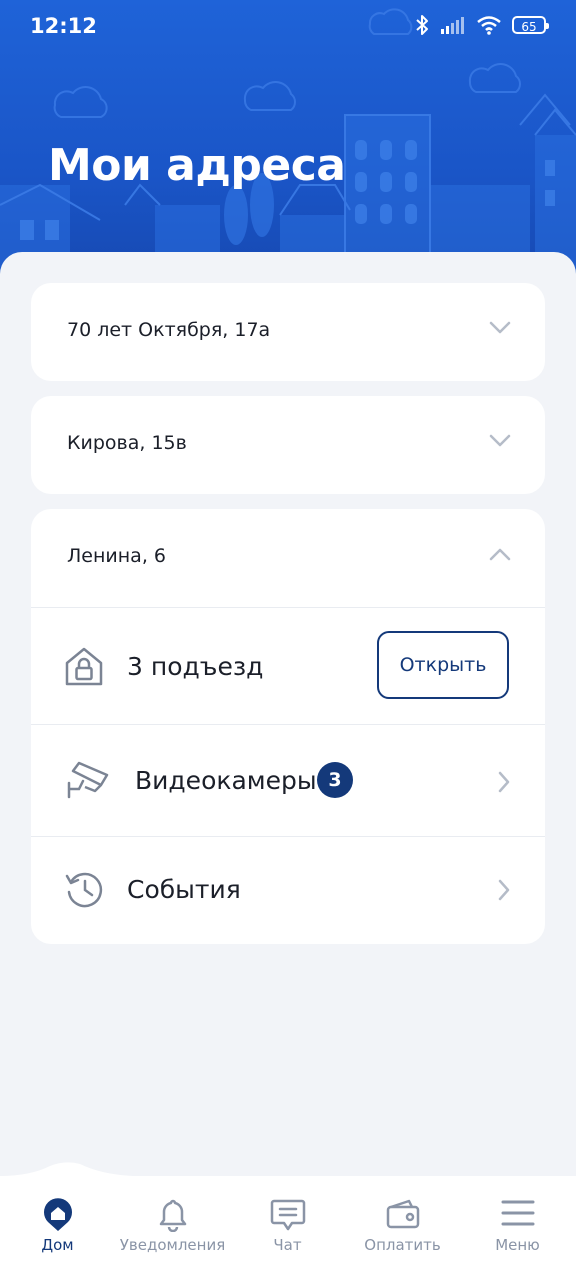 Image resolution: width=576 pixels, height=1280 pixels. I want to click on address-label: Ленина, 6, so click(116, 556).